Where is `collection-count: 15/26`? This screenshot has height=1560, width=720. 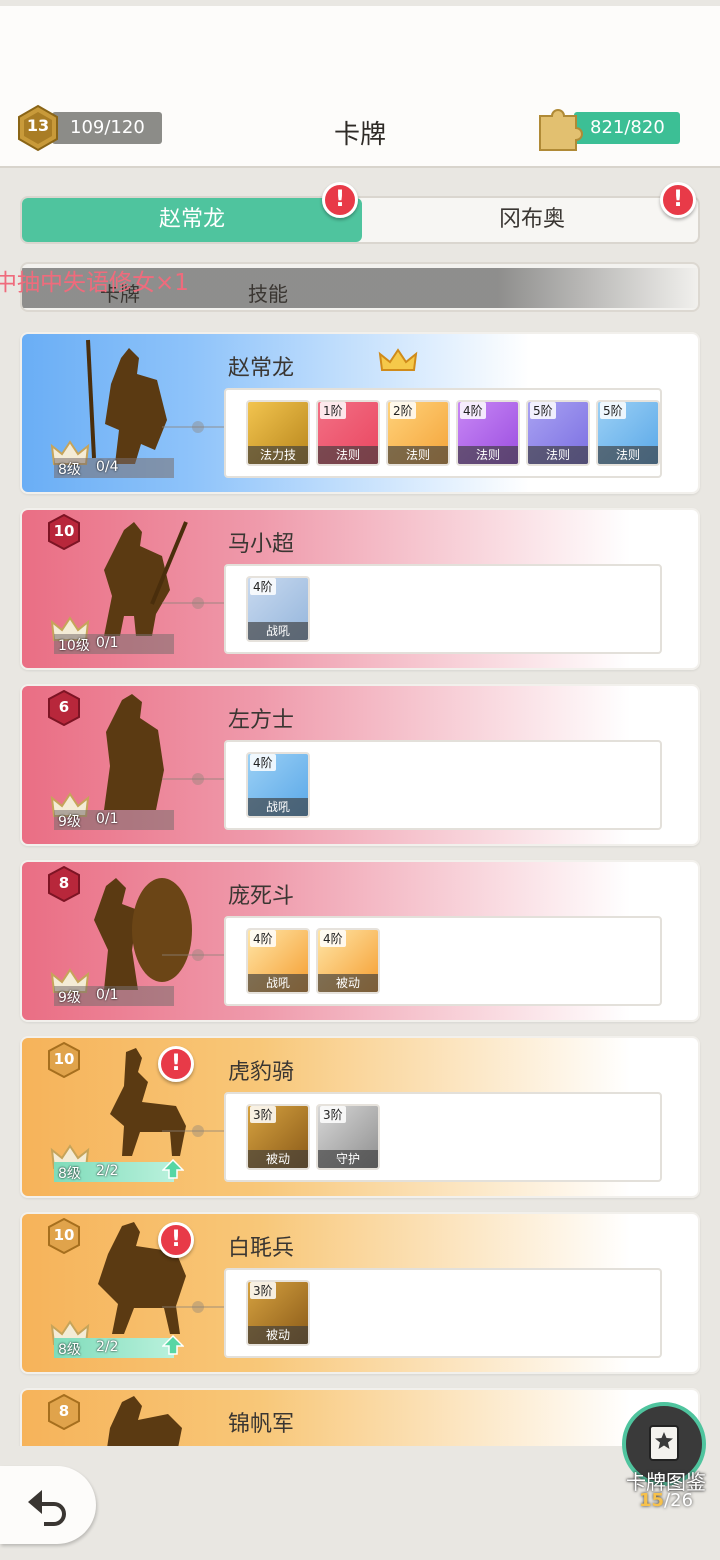
collection-count: 15/26 is located at coordinates (666, 1500).